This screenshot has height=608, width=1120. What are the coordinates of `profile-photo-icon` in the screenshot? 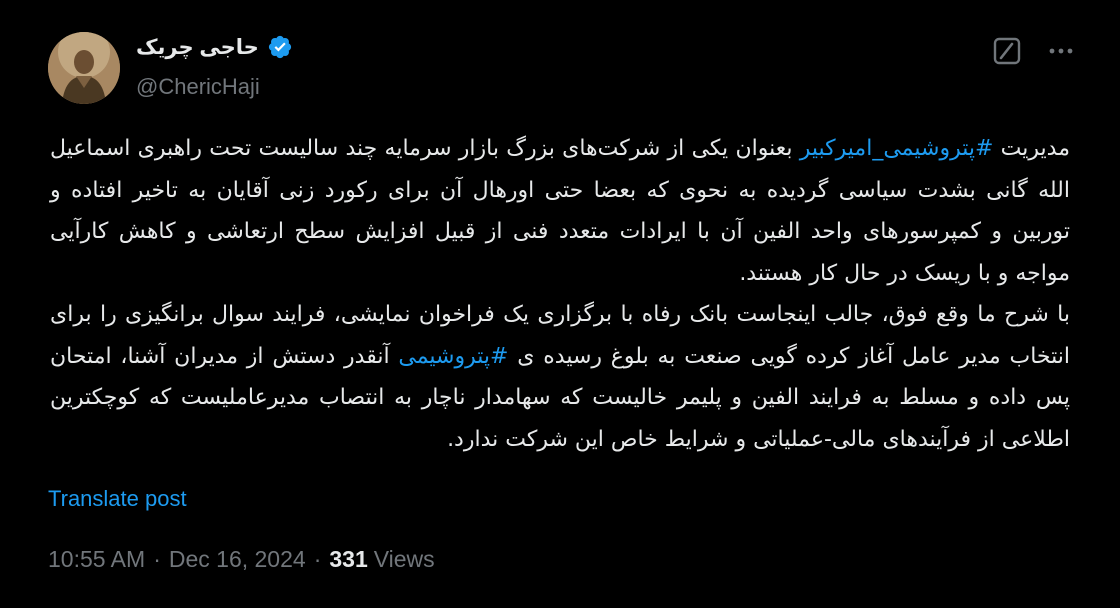 It's located at (84, 68).